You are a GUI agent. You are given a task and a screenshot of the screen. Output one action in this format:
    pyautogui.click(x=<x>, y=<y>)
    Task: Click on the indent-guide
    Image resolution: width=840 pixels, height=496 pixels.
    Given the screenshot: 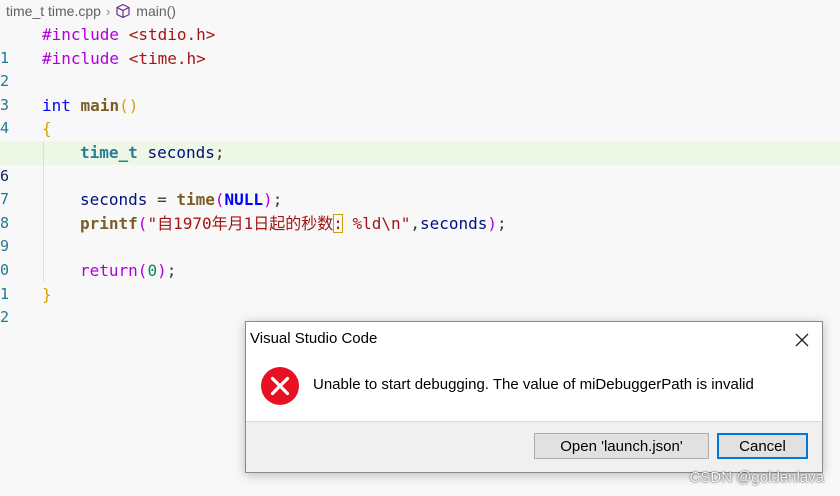 What is the action you would take?
    pyautogui.click(x=43, y=212)
    